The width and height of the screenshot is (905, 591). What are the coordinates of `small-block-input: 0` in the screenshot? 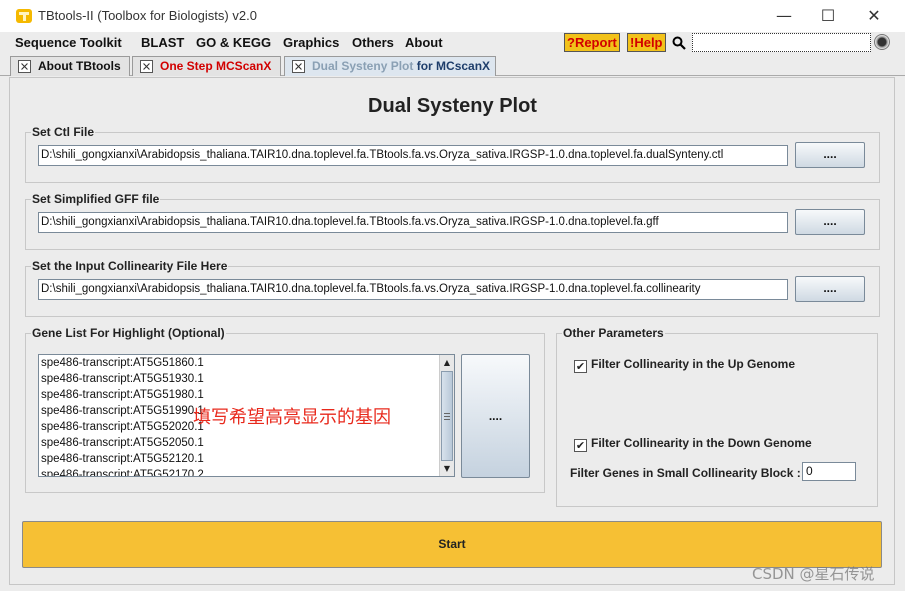 It's located at (829, 471).